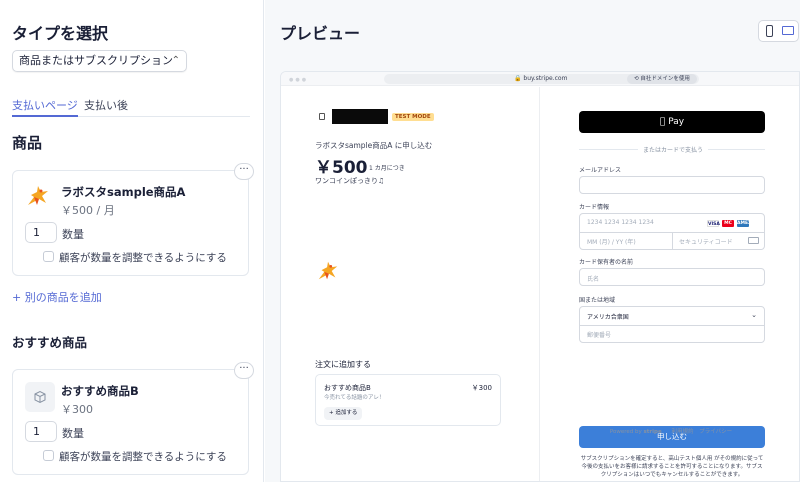  What do you see at coordinates (60, 33) in the screenshot?
I see `type-heading: タイプを選択` at bounding box center [60, 33].